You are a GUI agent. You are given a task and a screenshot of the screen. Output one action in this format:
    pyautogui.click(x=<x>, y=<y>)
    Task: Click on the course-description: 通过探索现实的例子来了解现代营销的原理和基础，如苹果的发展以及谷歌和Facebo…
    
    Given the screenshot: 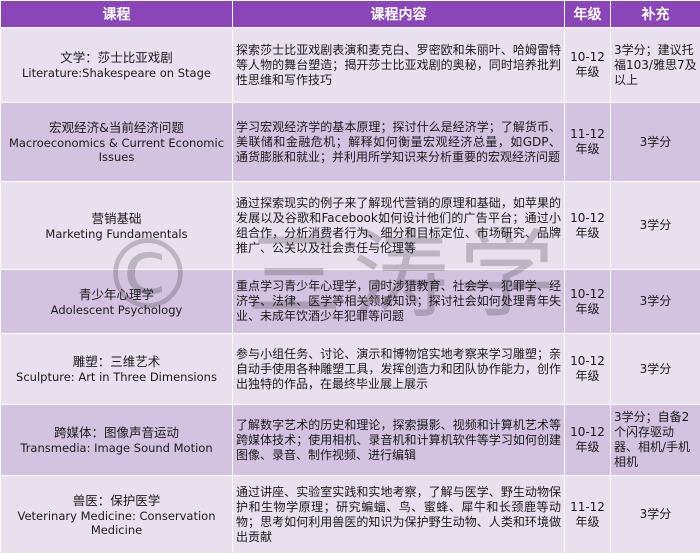 What is the action you would take?
    pyautogui.click(x=399, y=226)
    